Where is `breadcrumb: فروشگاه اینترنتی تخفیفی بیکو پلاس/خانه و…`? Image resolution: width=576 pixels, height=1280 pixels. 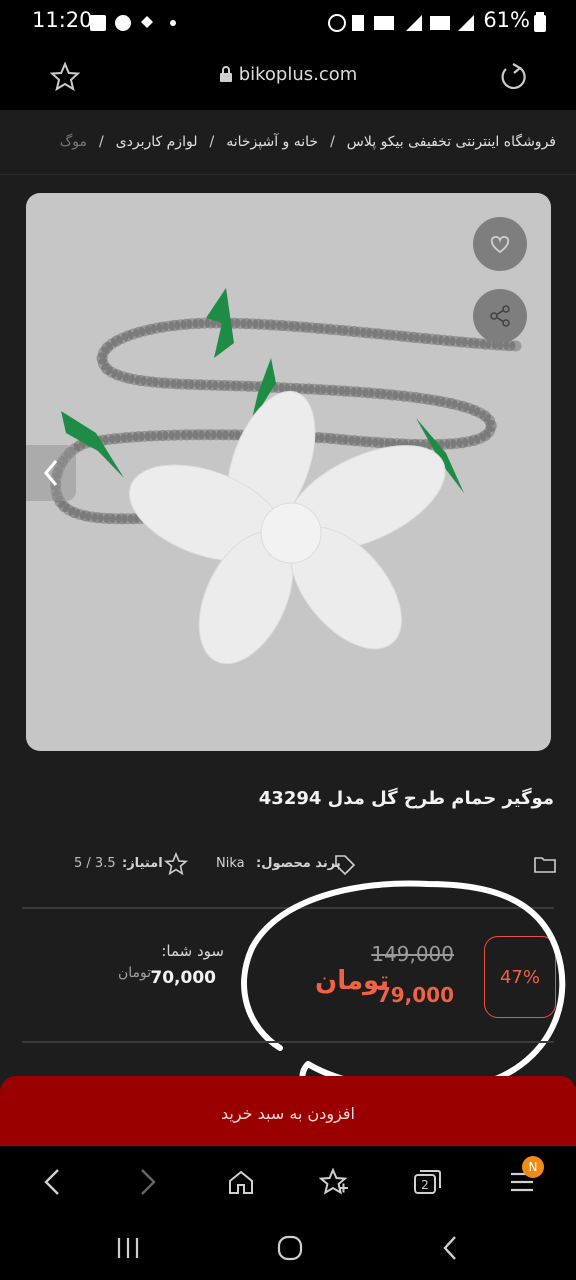
breadcrumb: فروشگاه اینترنتی تخفیفی بیکو پلاس/خانه و… is located at coordinates (288, 142).